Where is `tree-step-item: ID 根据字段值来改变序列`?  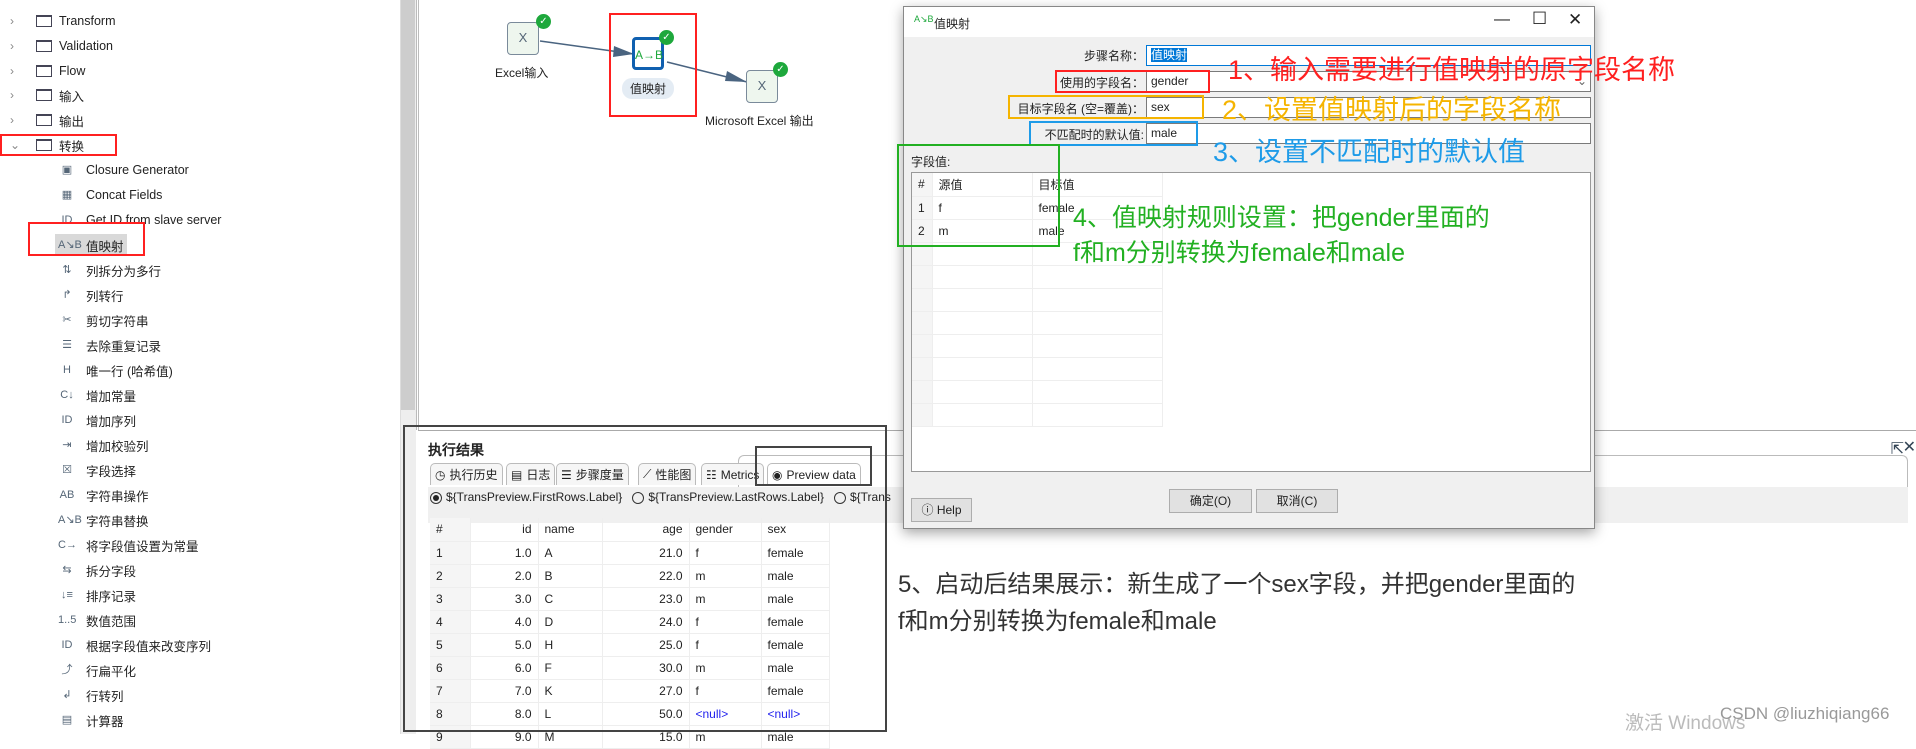
tree-step-item: ID 根据字段值来改变序列 is located at coordinates (200, 645).